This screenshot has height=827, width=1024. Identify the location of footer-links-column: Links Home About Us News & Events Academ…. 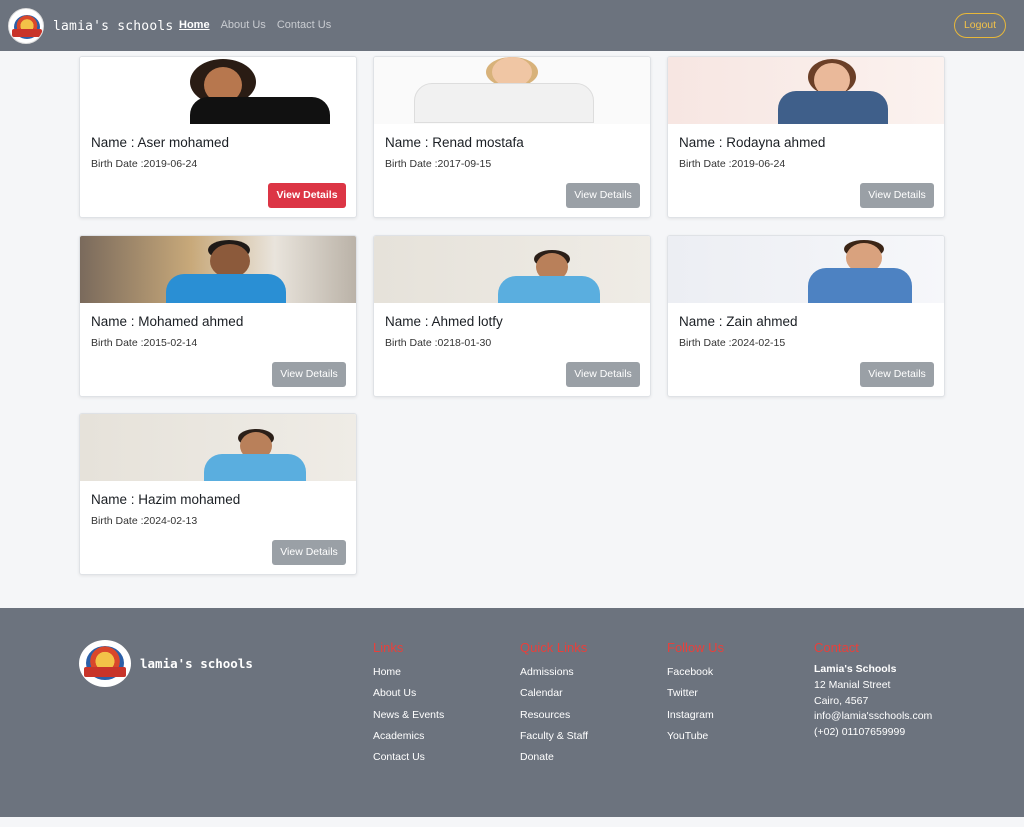
(408, 704).